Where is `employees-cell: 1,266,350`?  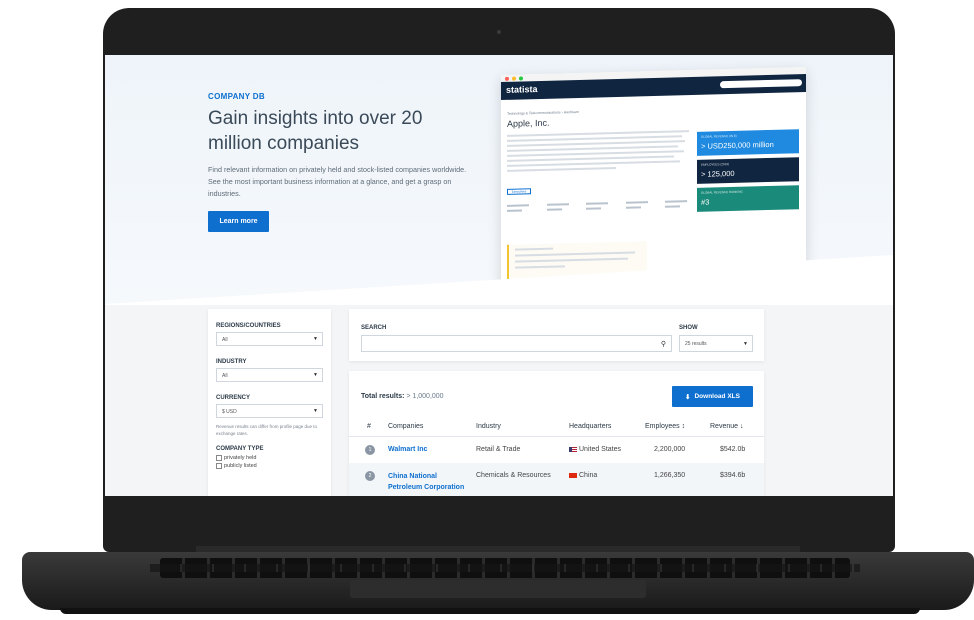
employees-cell: 1,266,350 is located at coordinates (670, 475).